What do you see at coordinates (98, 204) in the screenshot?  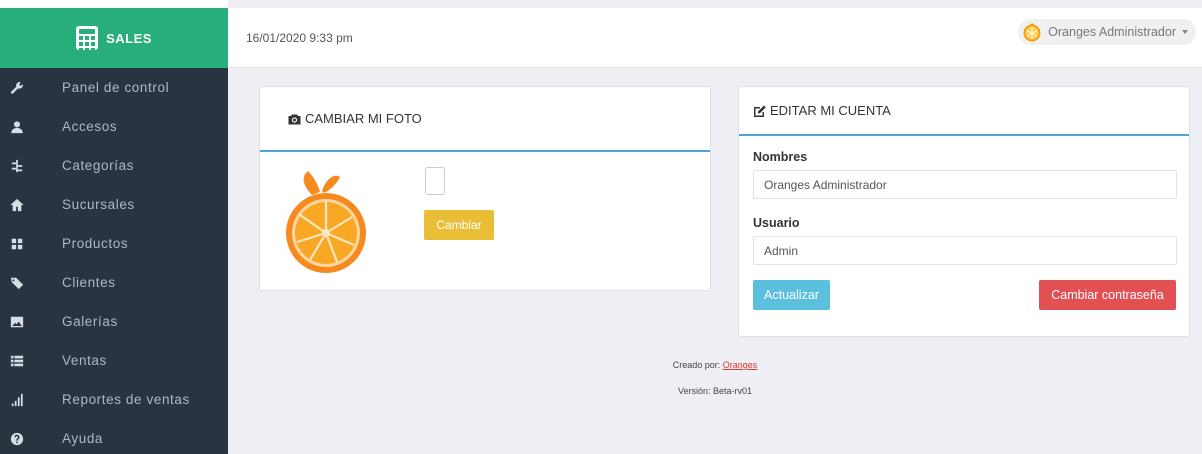 I see `sidebar-item-label: Sucursales` at bounding box center [98, 204].